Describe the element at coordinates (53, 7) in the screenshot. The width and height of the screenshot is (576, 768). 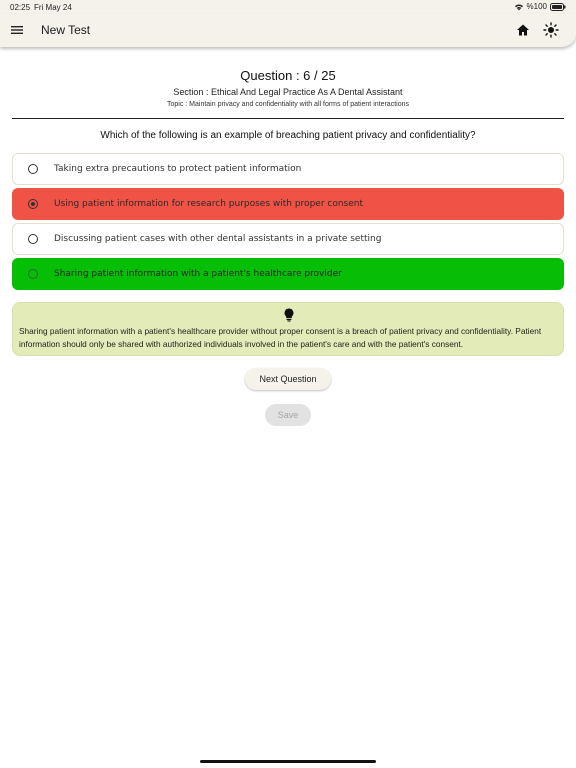
I see `status-date: Fri May 24` at that location.